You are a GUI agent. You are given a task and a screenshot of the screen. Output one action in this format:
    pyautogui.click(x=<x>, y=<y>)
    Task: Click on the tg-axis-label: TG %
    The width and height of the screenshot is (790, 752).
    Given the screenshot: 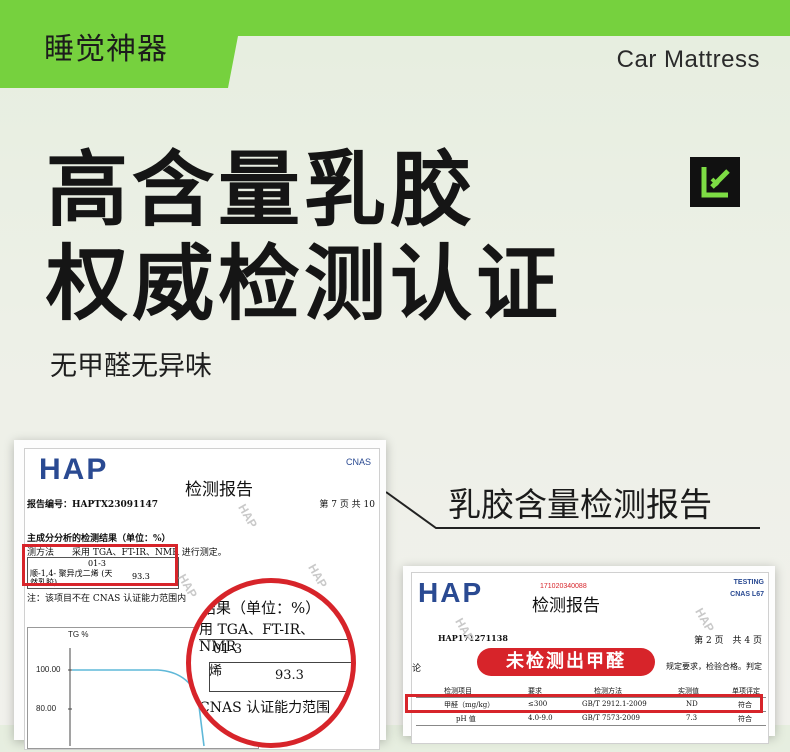 What is the action you would take?
    pyautogui.click(x=78, y=634)
    